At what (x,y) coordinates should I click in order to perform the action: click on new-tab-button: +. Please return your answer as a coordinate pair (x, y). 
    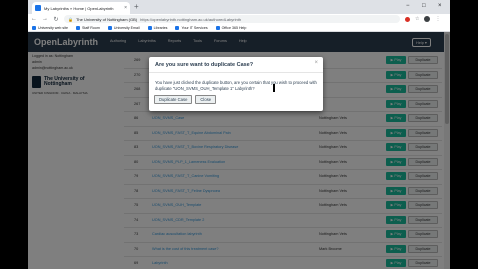
    Looking at the image, I should click on (136, 7).